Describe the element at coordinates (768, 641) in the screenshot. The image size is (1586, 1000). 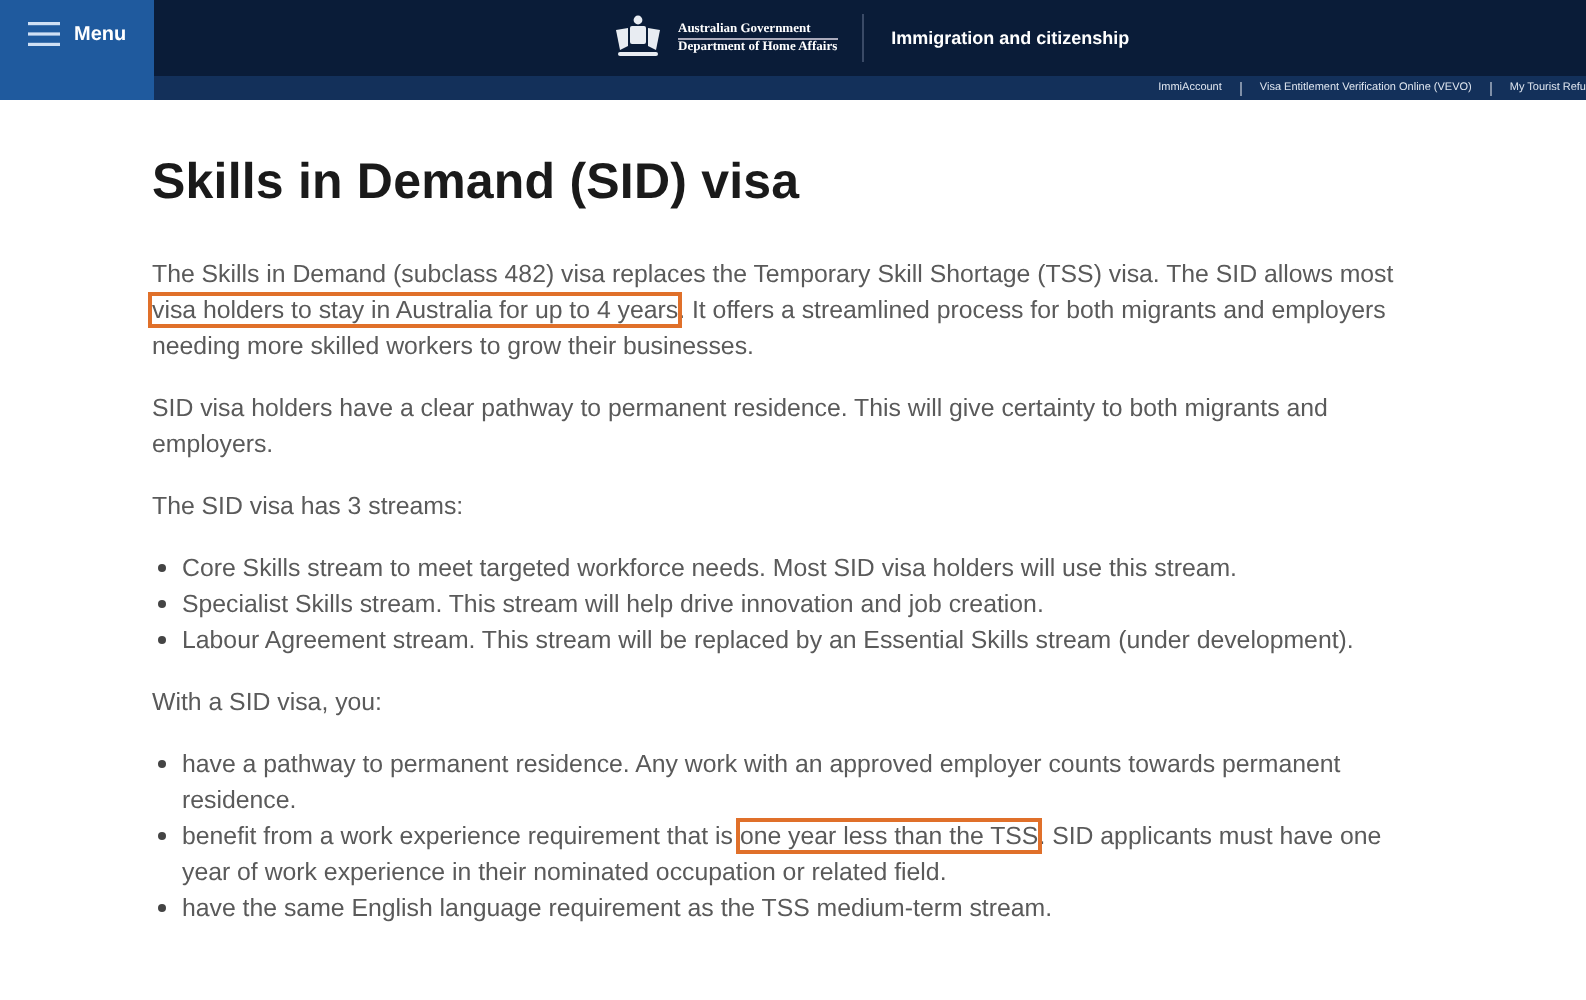
I see `list-item-text: Labour Agreement stream. This stream will be replaced by an Essential Skills stream (under development).` at that location.